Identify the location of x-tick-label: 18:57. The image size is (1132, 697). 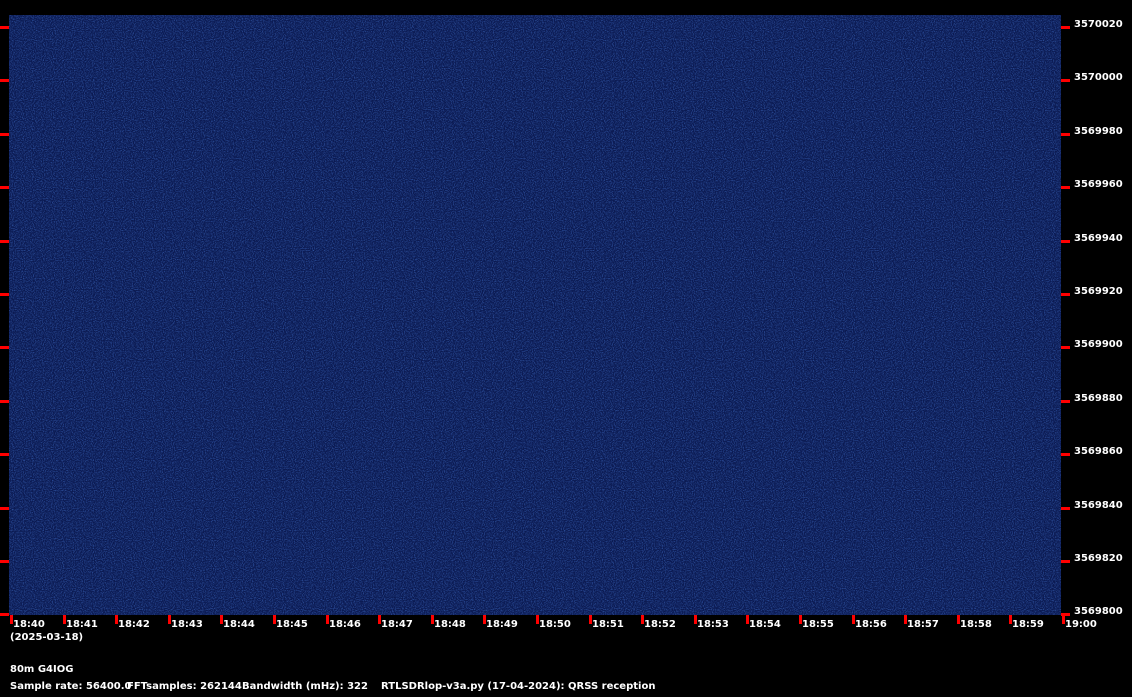
(923, 624).